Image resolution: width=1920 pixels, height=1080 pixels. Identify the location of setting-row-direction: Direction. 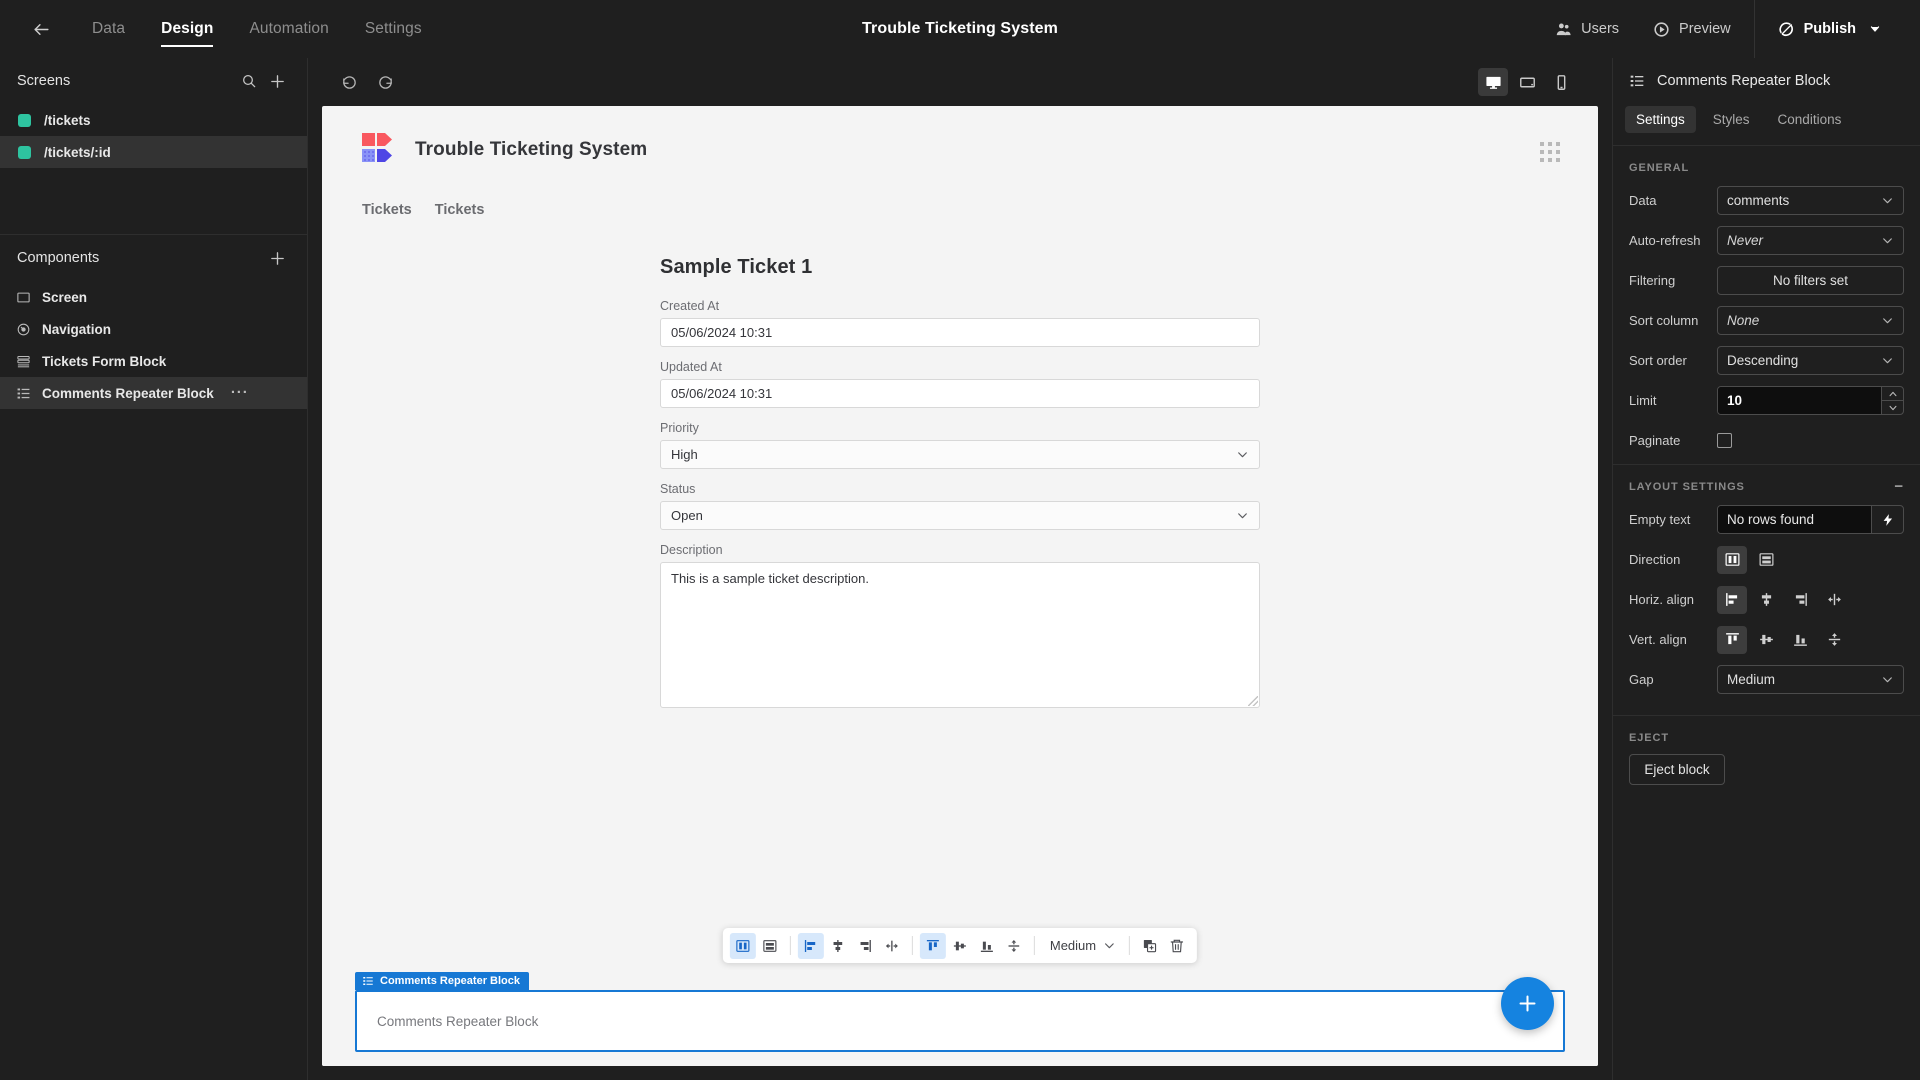
(1766, 559).